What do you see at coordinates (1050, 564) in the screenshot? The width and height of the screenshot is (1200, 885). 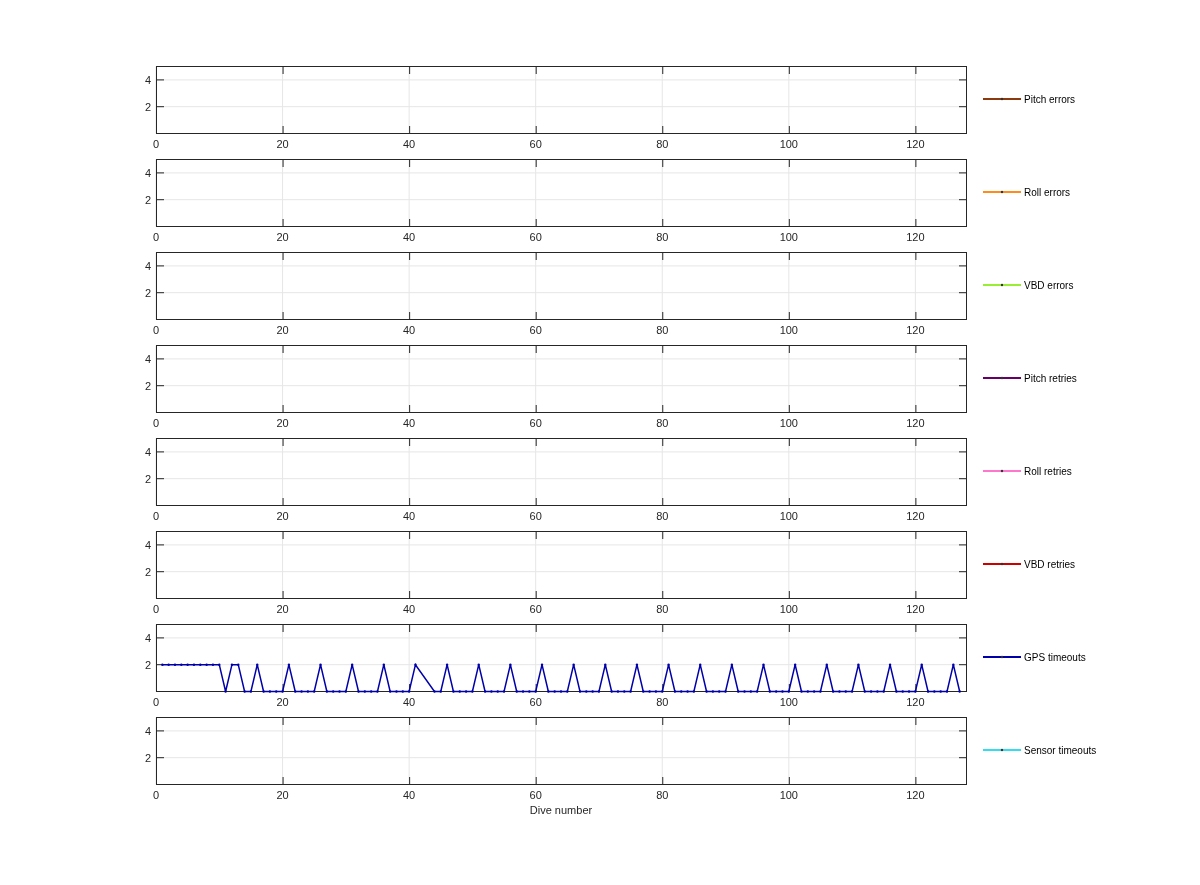 I see `legend-label: VBD retries` at bounding box center [1050, 564].